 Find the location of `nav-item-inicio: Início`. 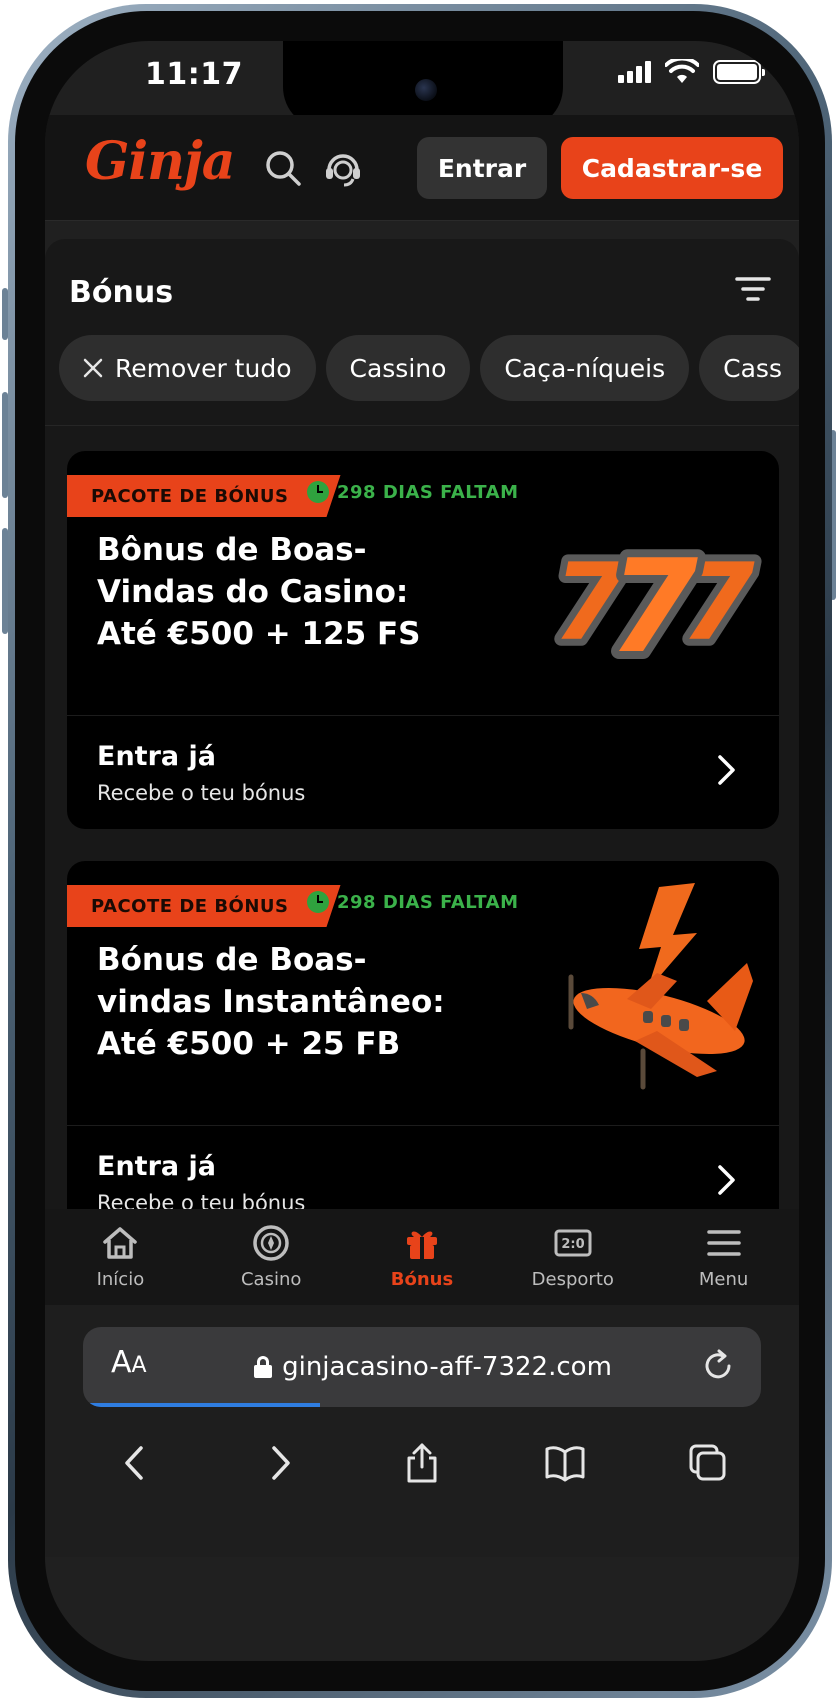

nav-item-inicio: Início is located at coordinates (120, 1258).